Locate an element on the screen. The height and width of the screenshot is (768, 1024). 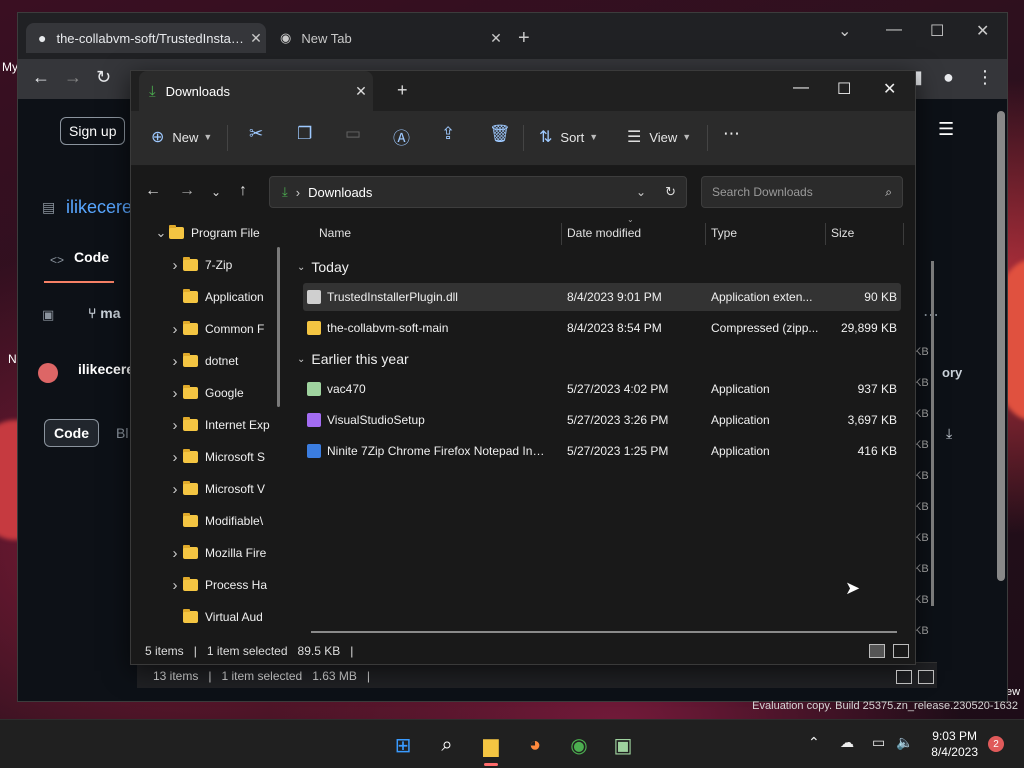
search-icon: ⌕ is located at coordinates (447, 745).